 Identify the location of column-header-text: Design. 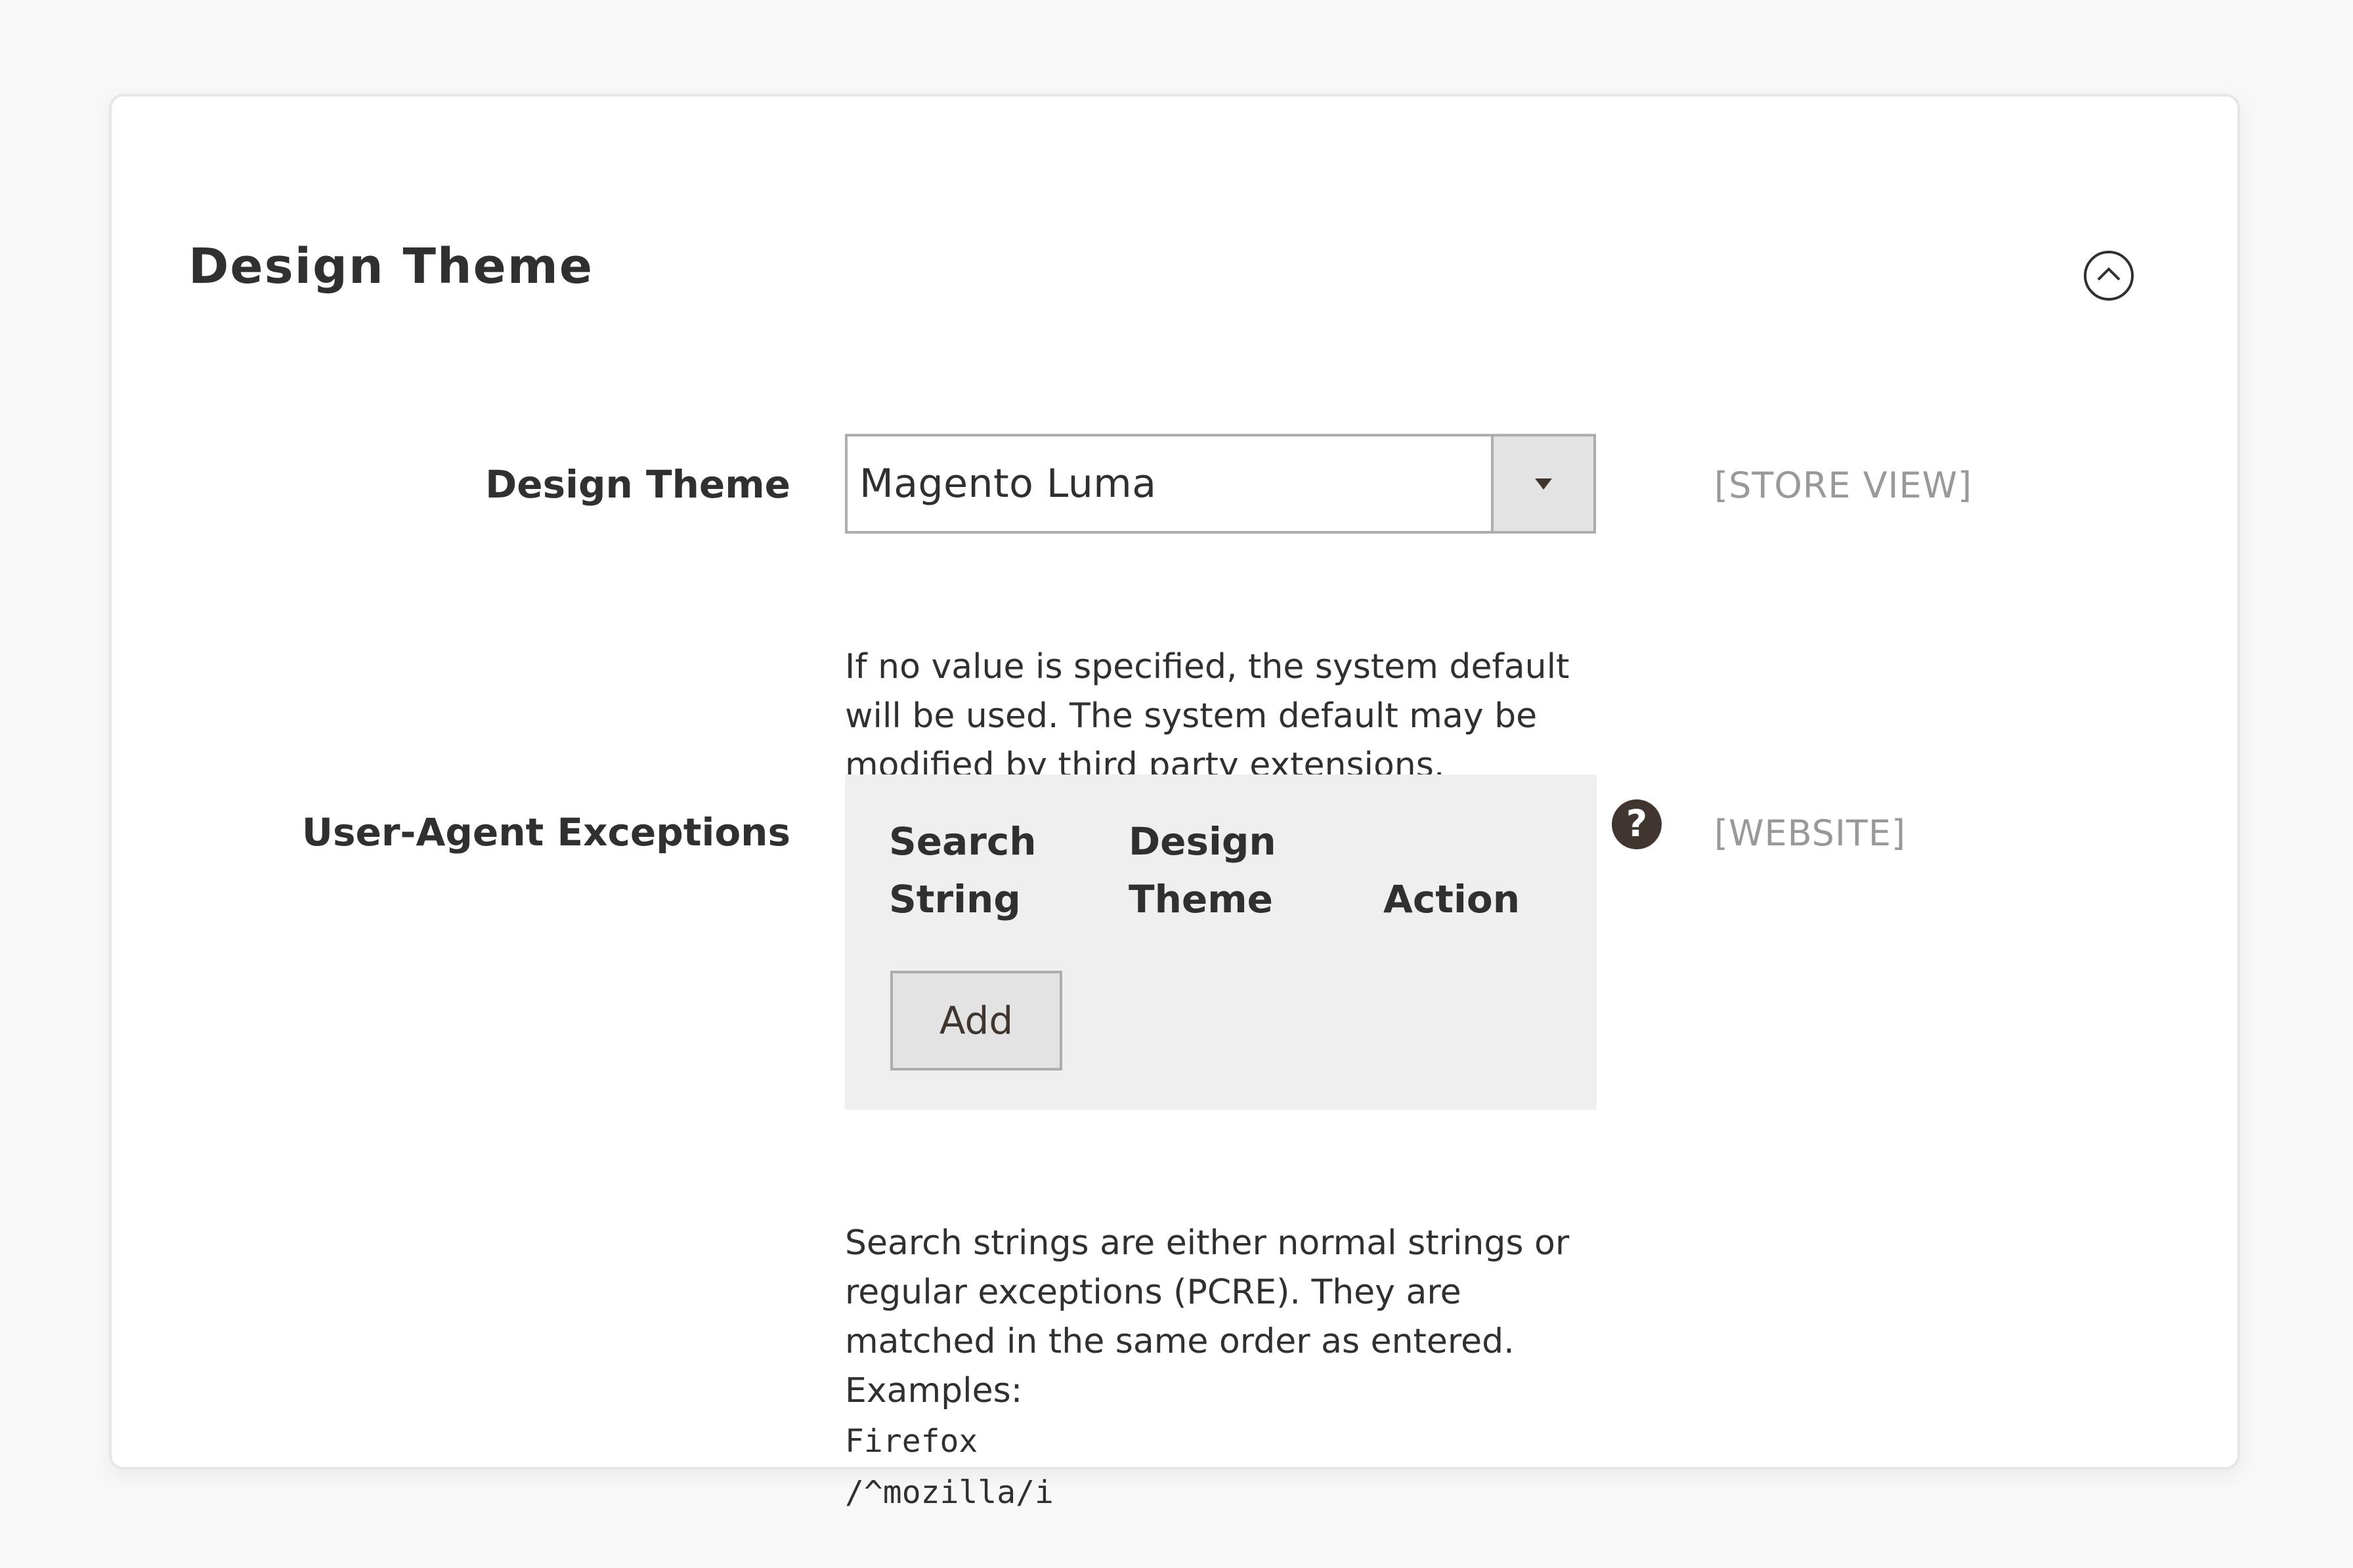
(1202, 841).